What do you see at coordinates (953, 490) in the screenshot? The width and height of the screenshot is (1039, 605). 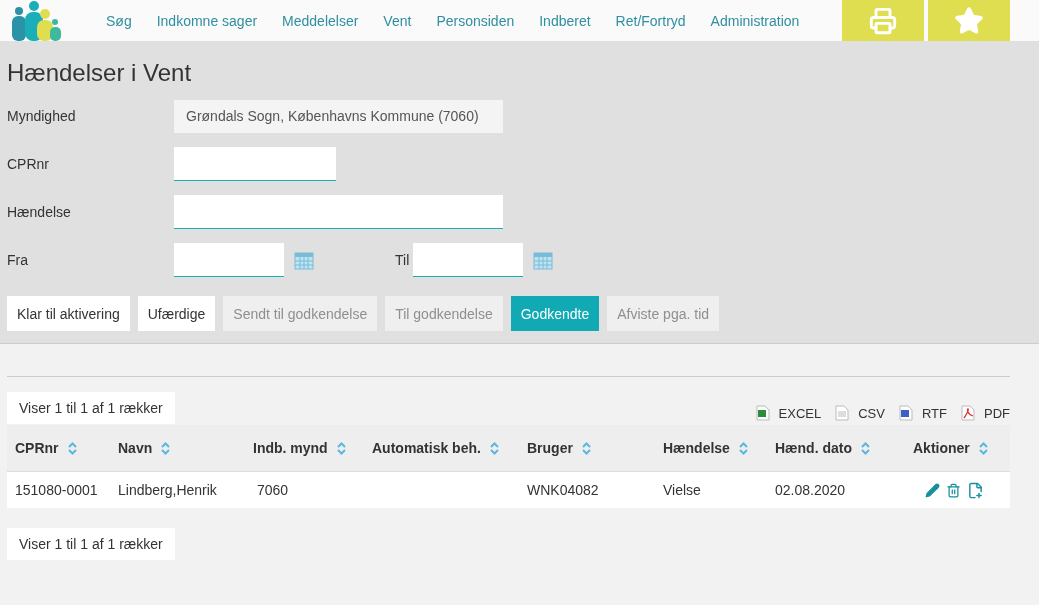 I see `delete-icon` at bounding box center [953, 490].